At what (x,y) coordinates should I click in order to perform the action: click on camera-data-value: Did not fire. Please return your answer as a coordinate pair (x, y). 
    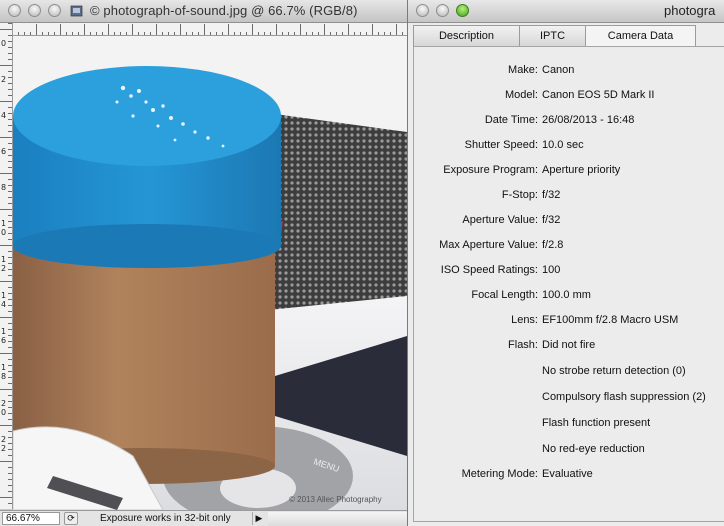
    Looking at the image, I should click on (568, 345).